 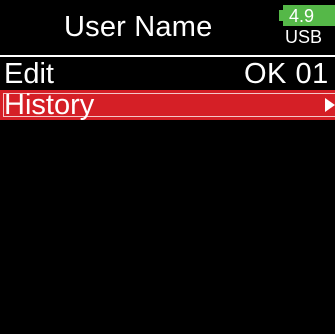 What do you see at coordinates (167, 74) in the screenshot?
I see `menu-item-edit: Edit OK 01` at bounding box center [167, 74].